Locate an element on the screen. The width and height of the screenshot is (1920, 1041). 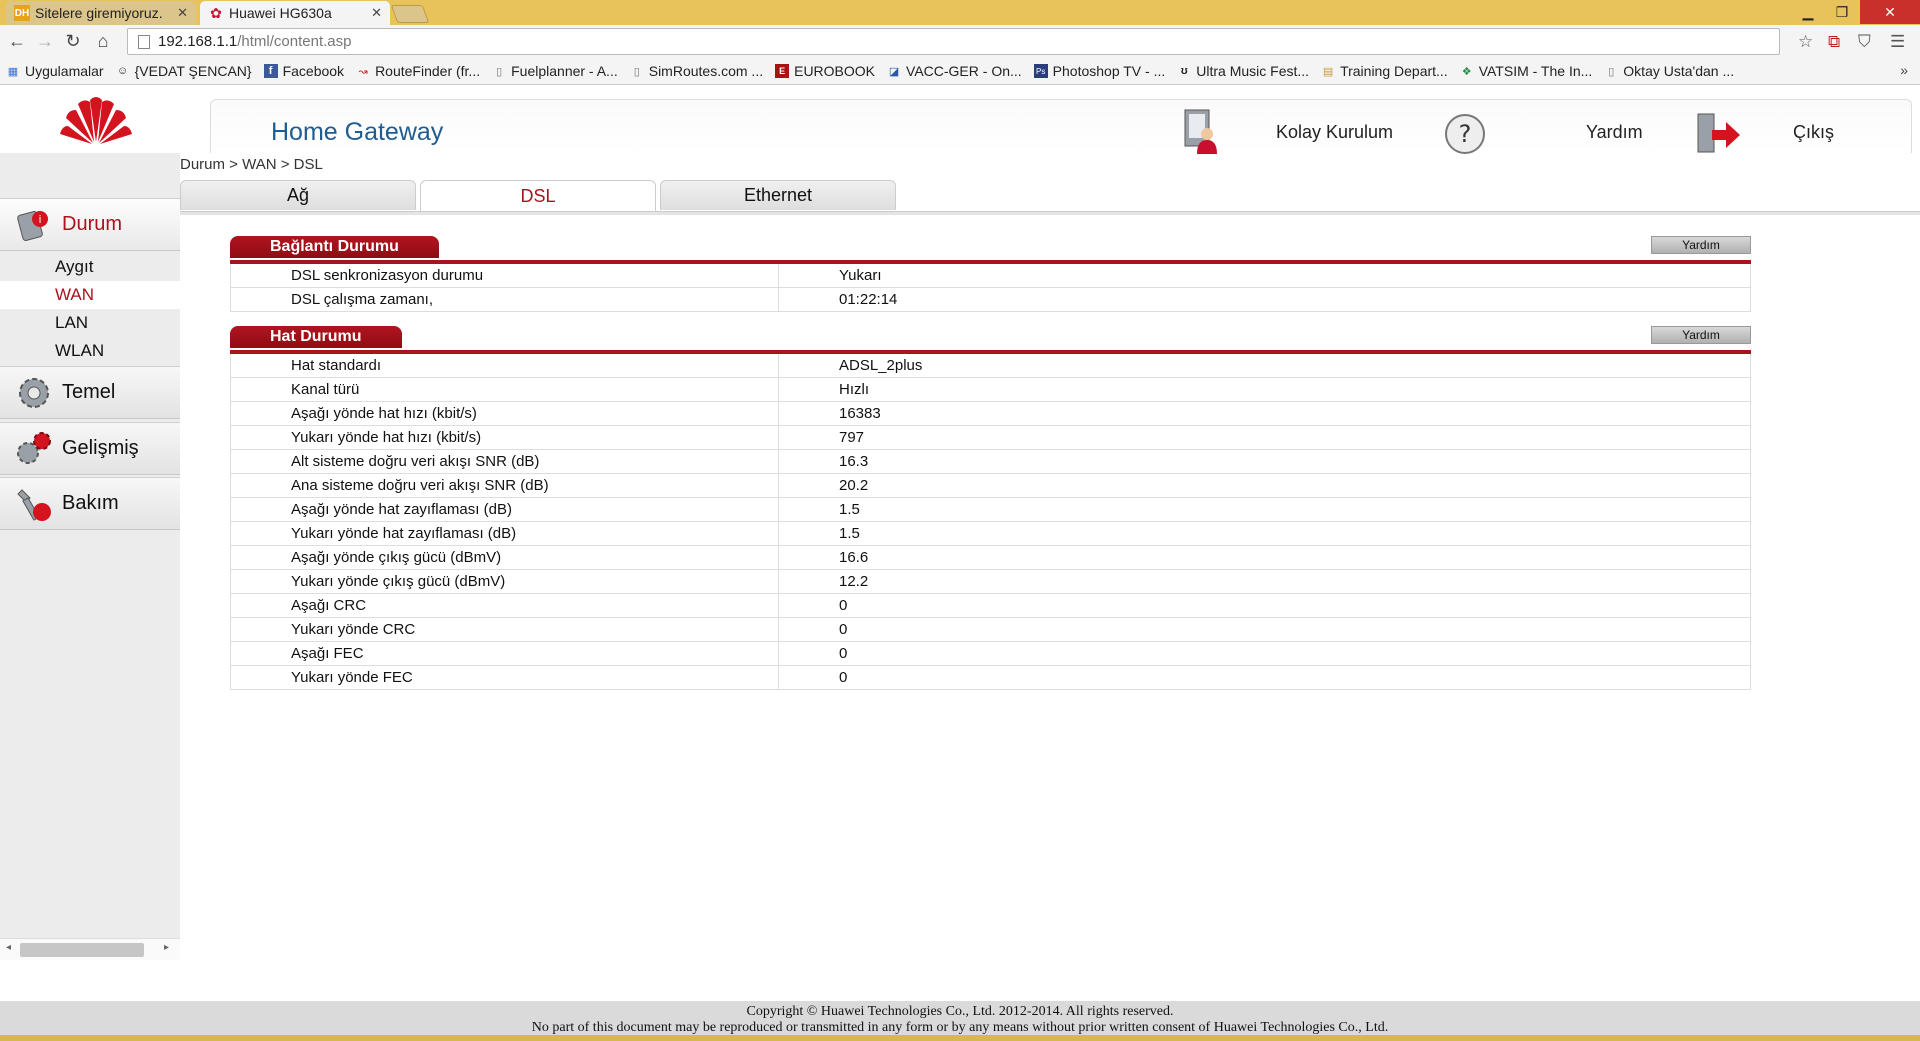
bookmark-apps: ▦ Uygulamalar is located at coordinates (55, 71).